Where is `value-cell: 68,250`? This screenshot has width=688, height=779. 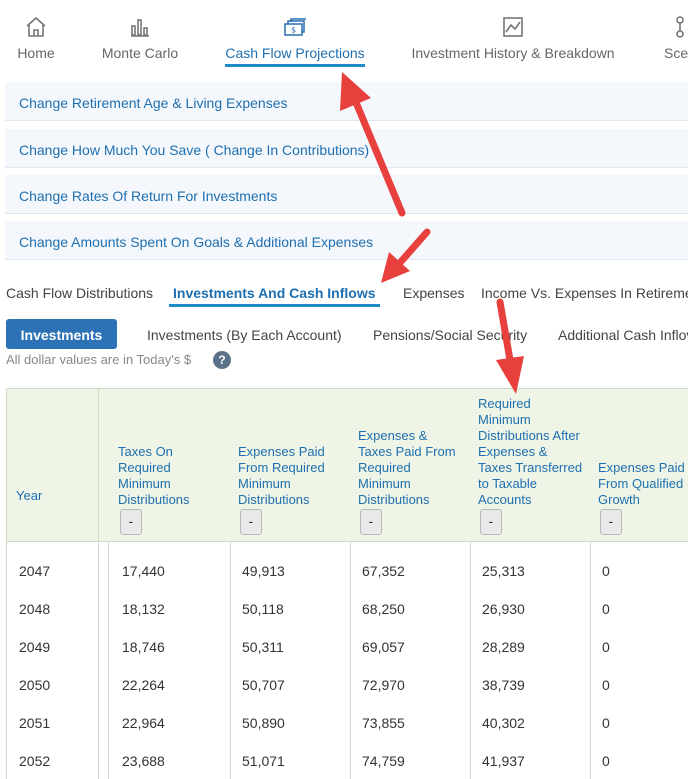 value-cell: 68,250 is located at coordinates (383, 609).